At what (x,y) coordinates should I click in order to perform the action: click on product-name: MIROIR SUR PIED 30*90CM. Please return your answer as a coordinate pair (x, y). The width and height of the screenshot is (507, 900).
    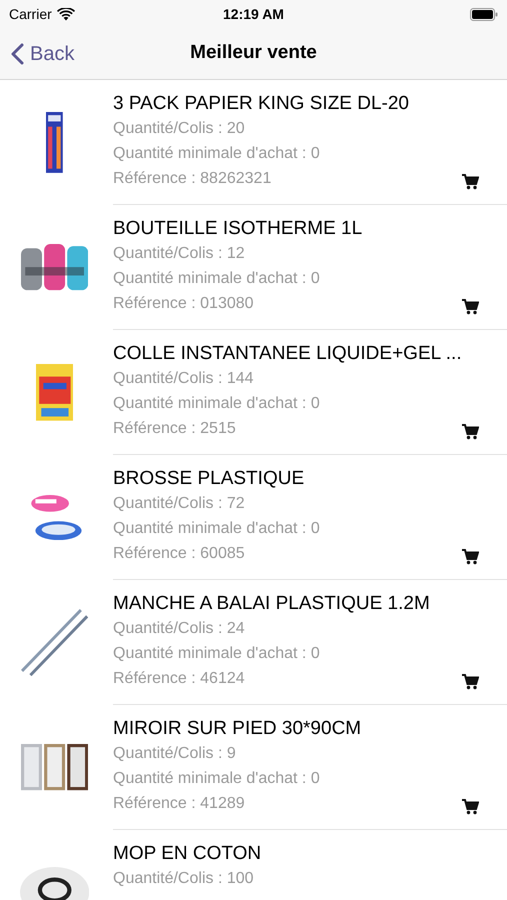
    Looking at the image, I should click on (237, 729).